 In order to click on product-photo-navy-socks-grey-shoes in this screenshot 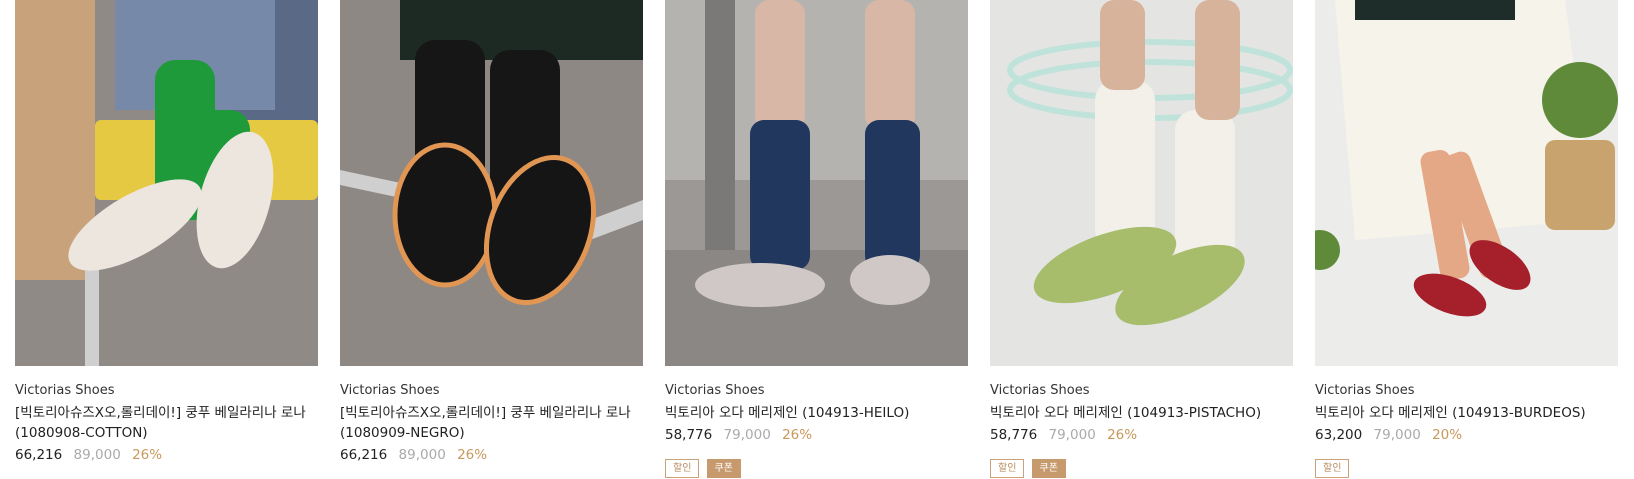, I will do `click(816, 183)`.